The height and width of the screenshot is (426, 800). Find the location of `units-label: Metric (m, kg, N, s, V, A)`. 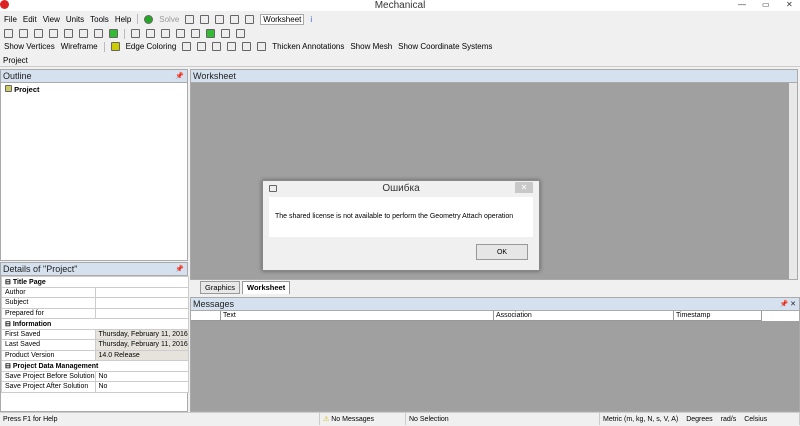

units-label: Metric (m, kg, N, s, V, A) is located at coordinates (641, 419).